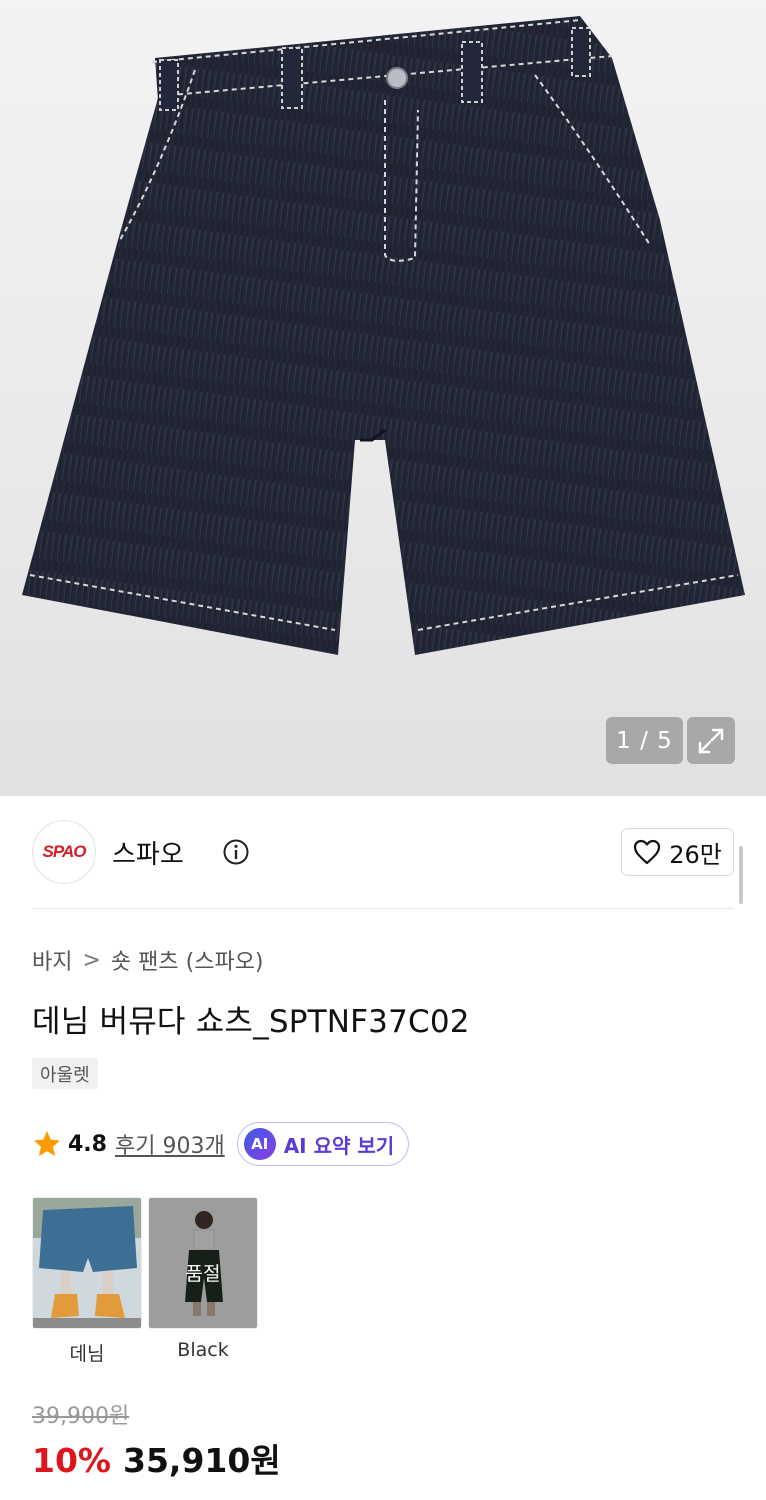 This screenshot has width=766, height=1500. Describe the element at coordinates (202, 1460) in the screenshot. I see `sale-price: 35,910원` at that location.